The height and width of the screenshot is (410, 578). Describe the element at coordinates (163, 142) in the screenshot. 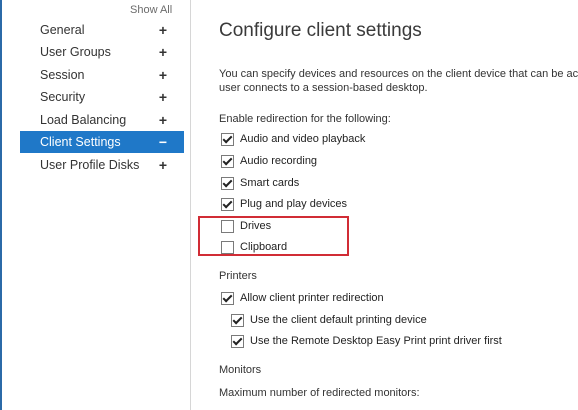

I see `collapse-icon: −` at that location.